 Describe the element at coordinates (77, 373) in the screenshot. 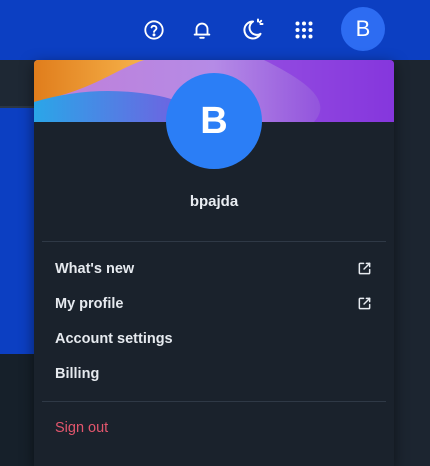

I see `menu-item-label: Billing` at that location.